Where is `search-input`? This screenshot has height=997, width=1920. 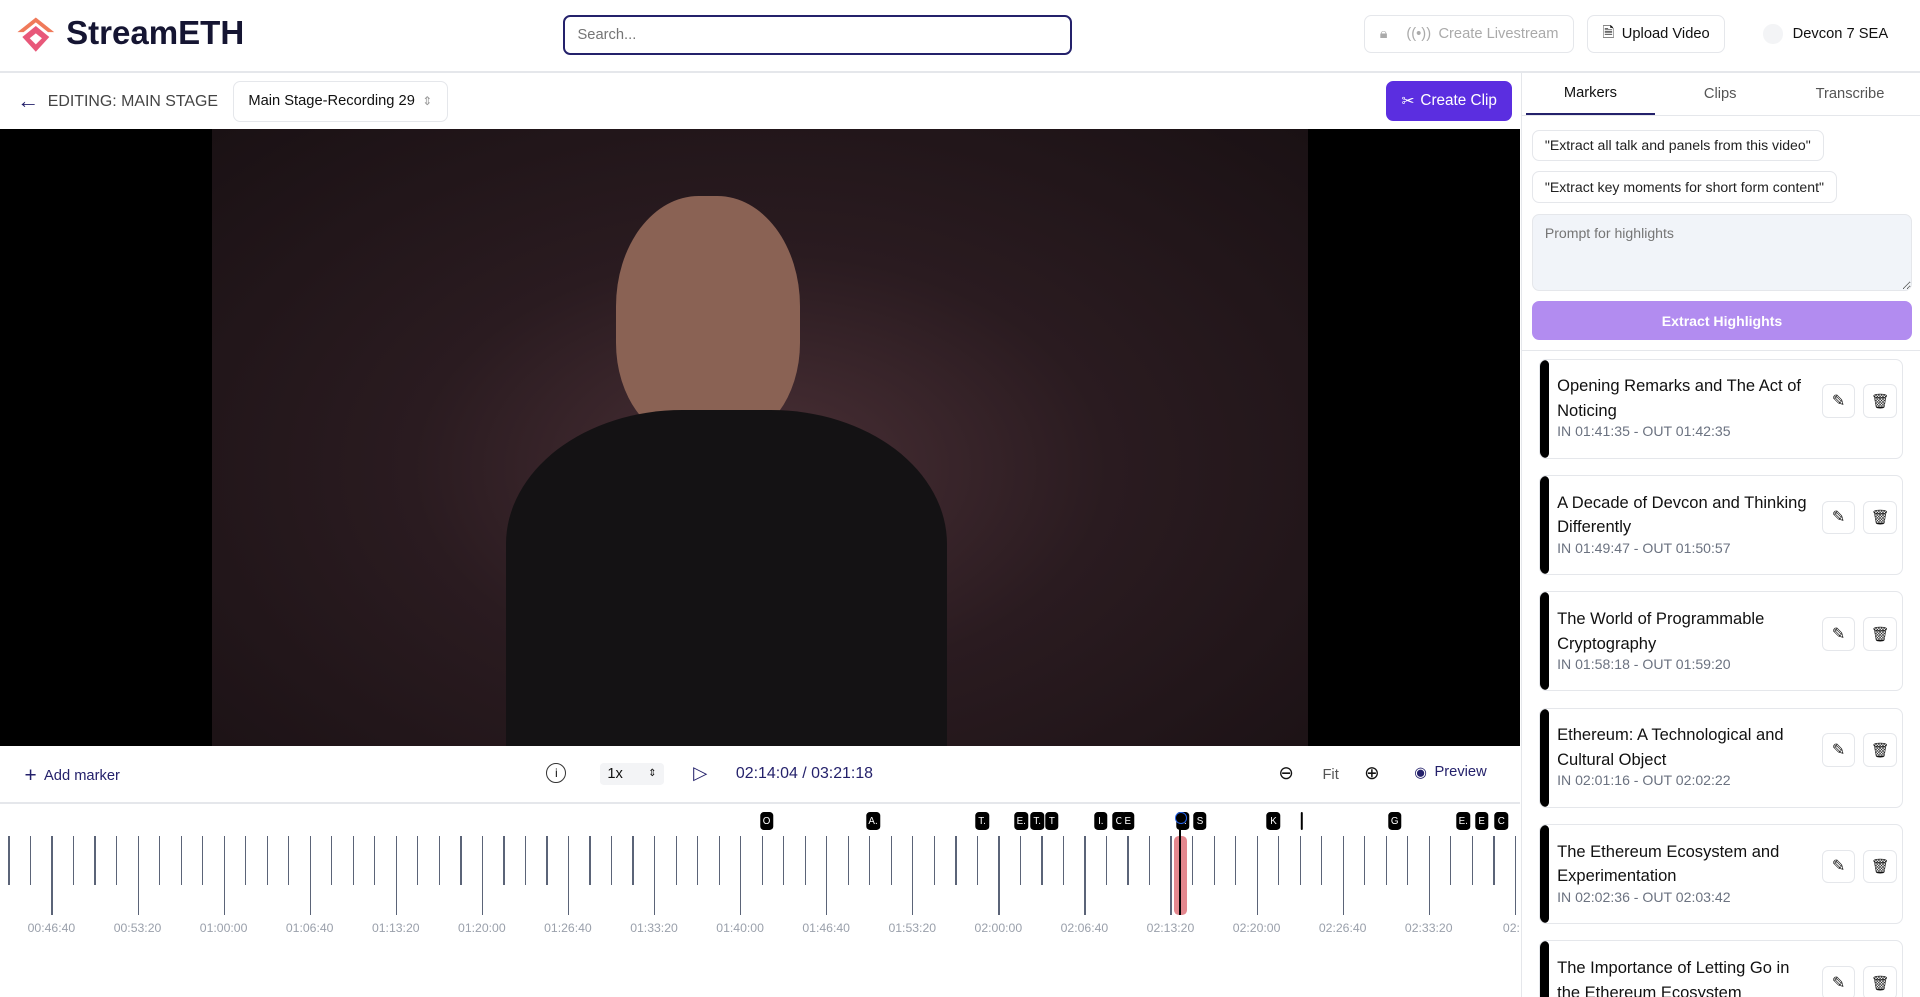
search-input is located at coordinates (817, 35).